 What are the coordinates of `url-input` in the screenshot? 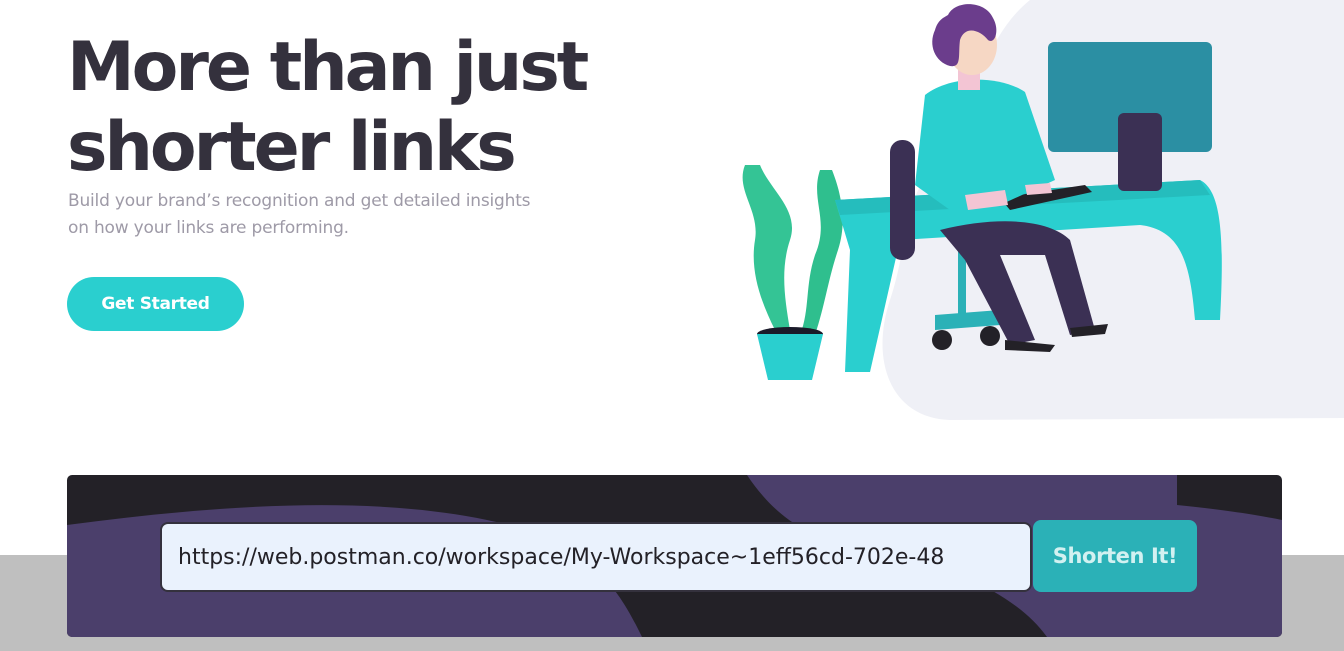 It's located at (596, 557).